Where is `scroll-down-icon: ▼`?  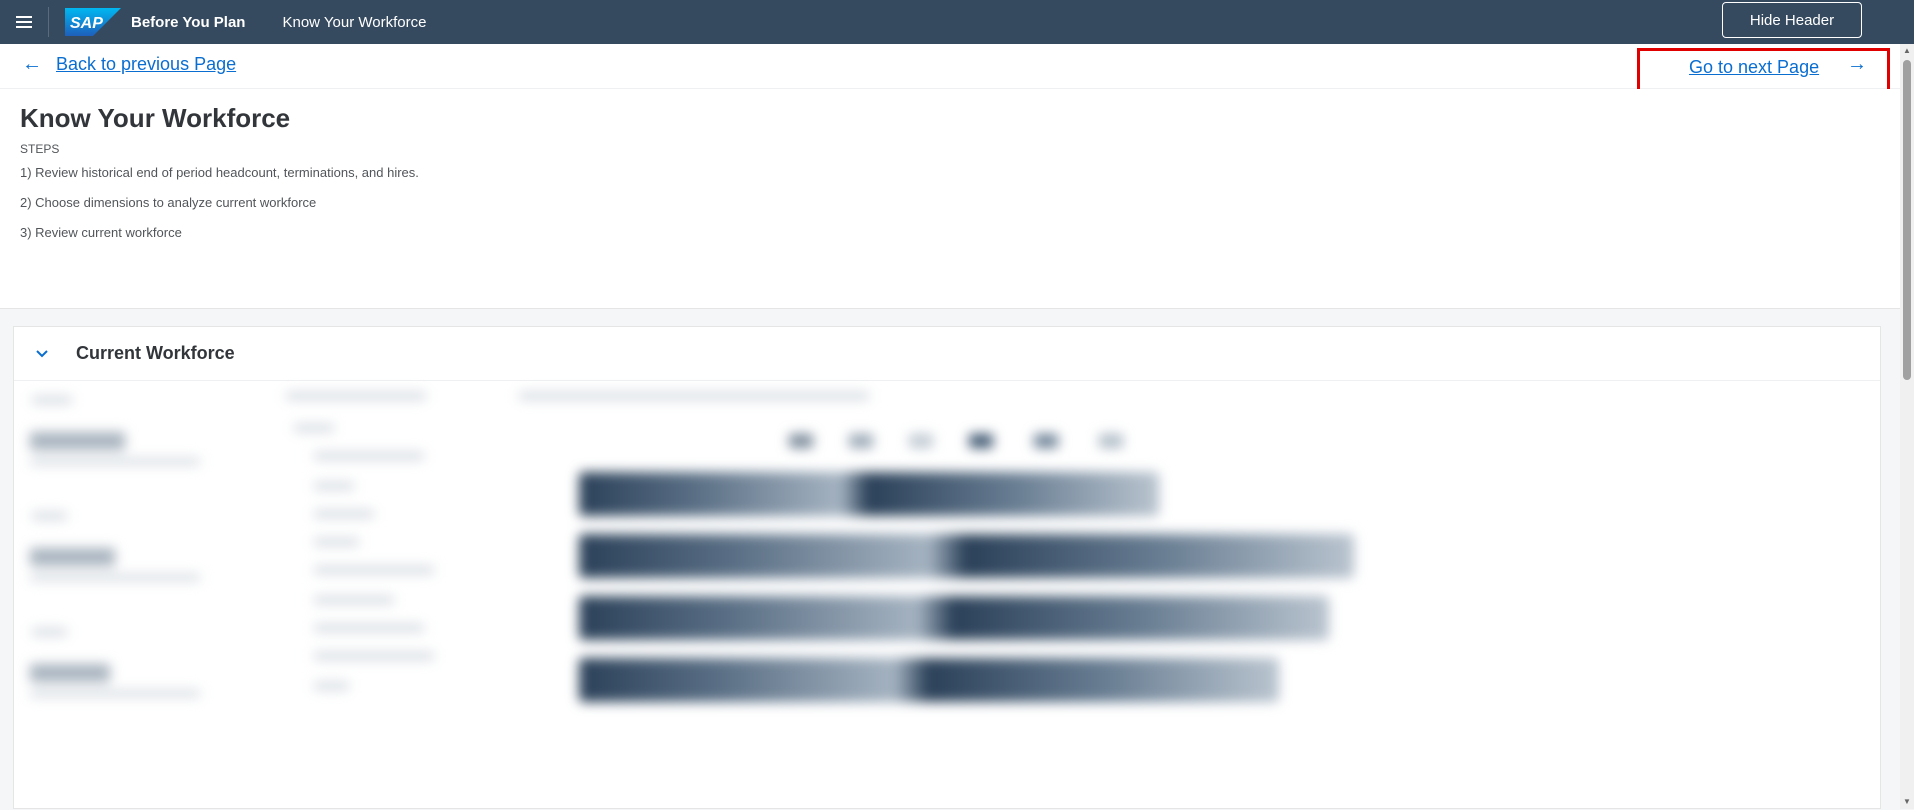
scroll-down-icon: ▼ is located at coordinates (1907, 802).